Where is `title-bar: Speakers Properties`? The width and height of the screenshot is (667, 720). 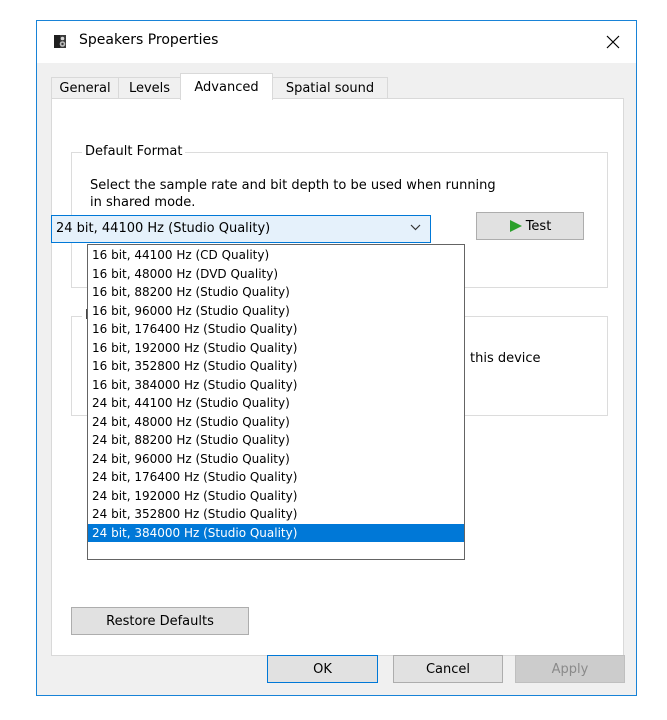 title-bar: Speakers Properties is located at coordinates (336, 42).